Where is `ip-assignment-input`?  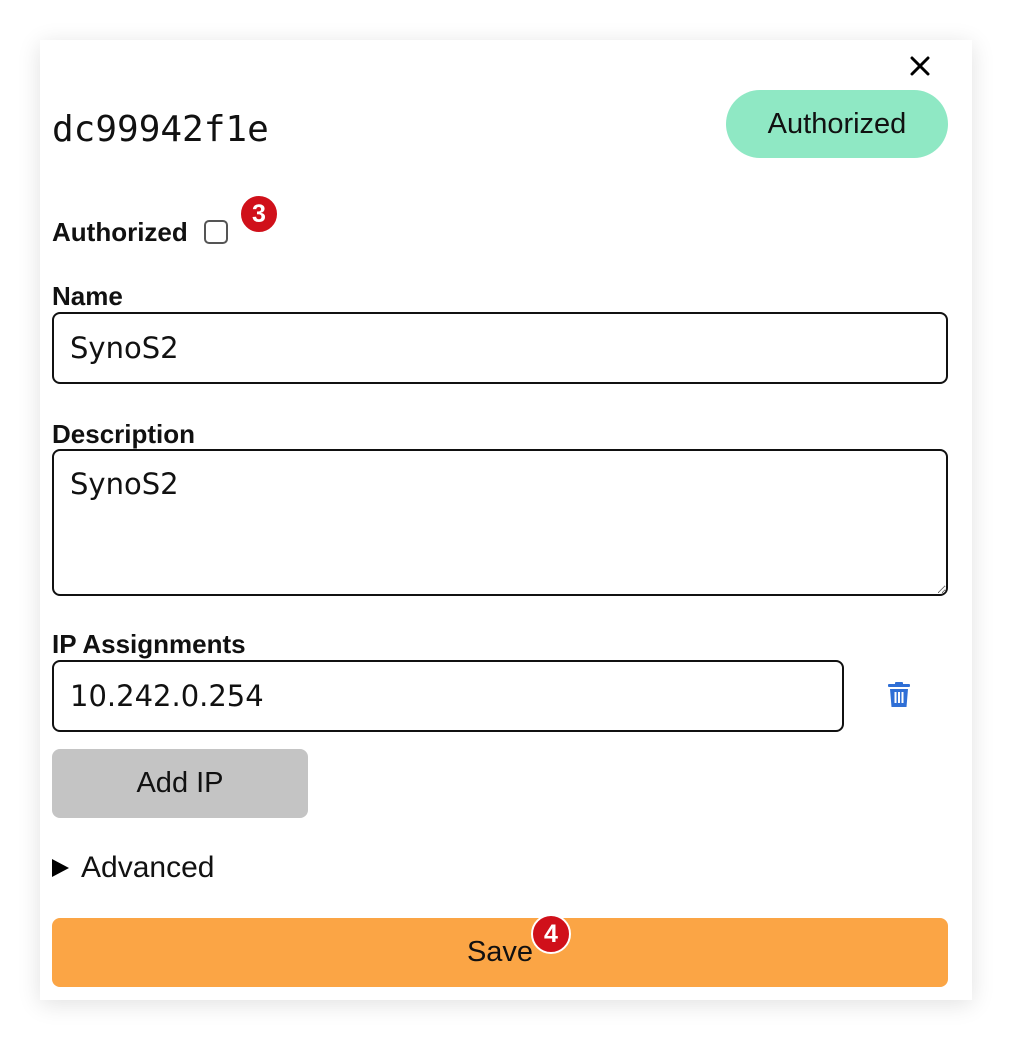
ip-assignment-input is located at coordinates (448, 696).